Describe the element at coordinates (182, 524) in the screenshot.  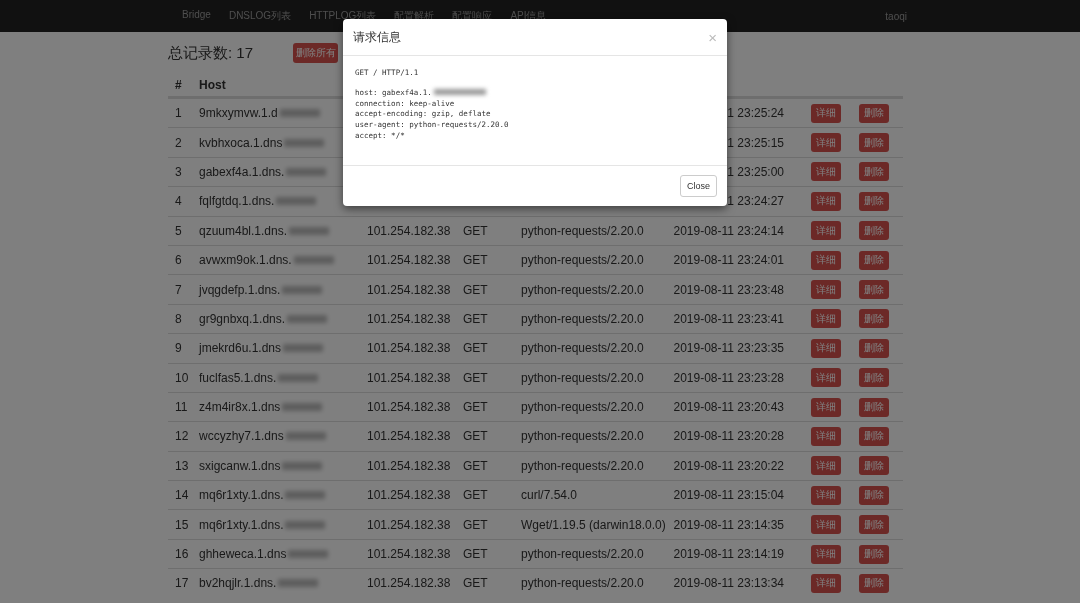
I see `table-cell-text: 15` at that location.